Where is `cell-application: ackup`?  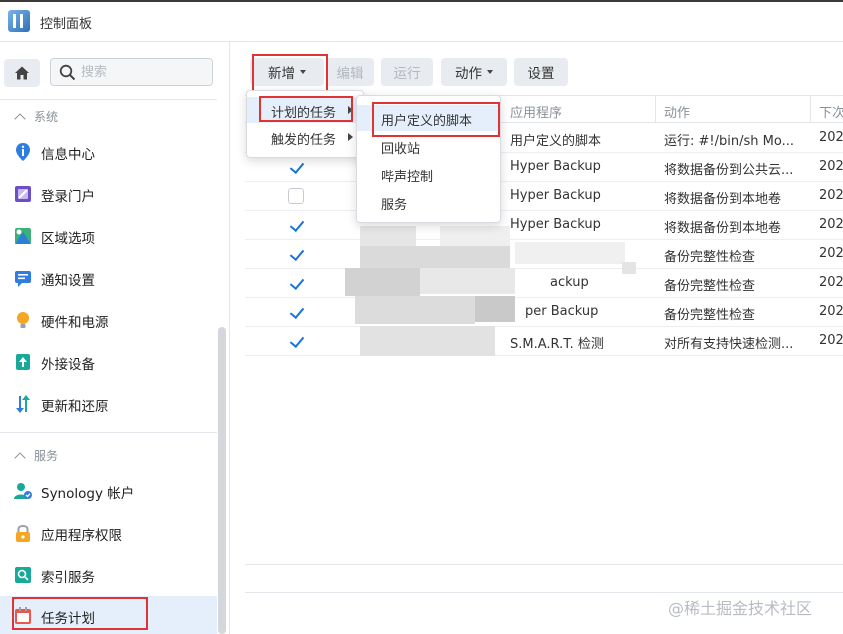
cell-application: ackup is located at coordinates (569, 282).